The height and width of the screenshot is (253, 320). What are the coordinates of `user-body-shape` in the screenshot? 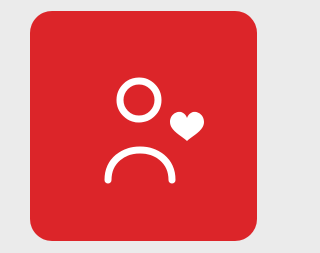 It's located at (140, 165).